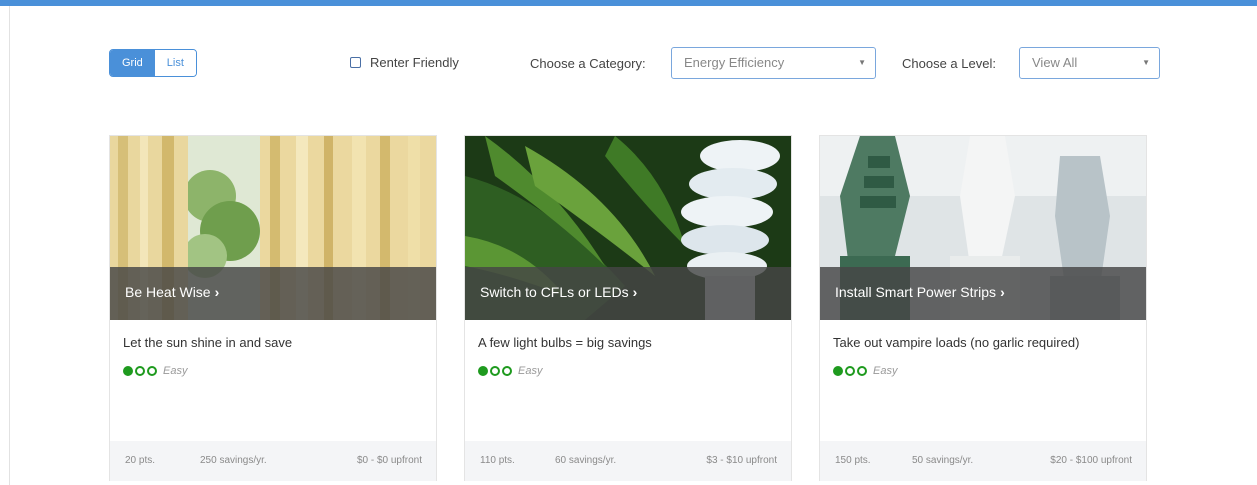 The height and width of the screenshot is (485, 1257). Describe the element at coordinates (628, 3) in the screenshot. I see `top-accent-bar` at that location.